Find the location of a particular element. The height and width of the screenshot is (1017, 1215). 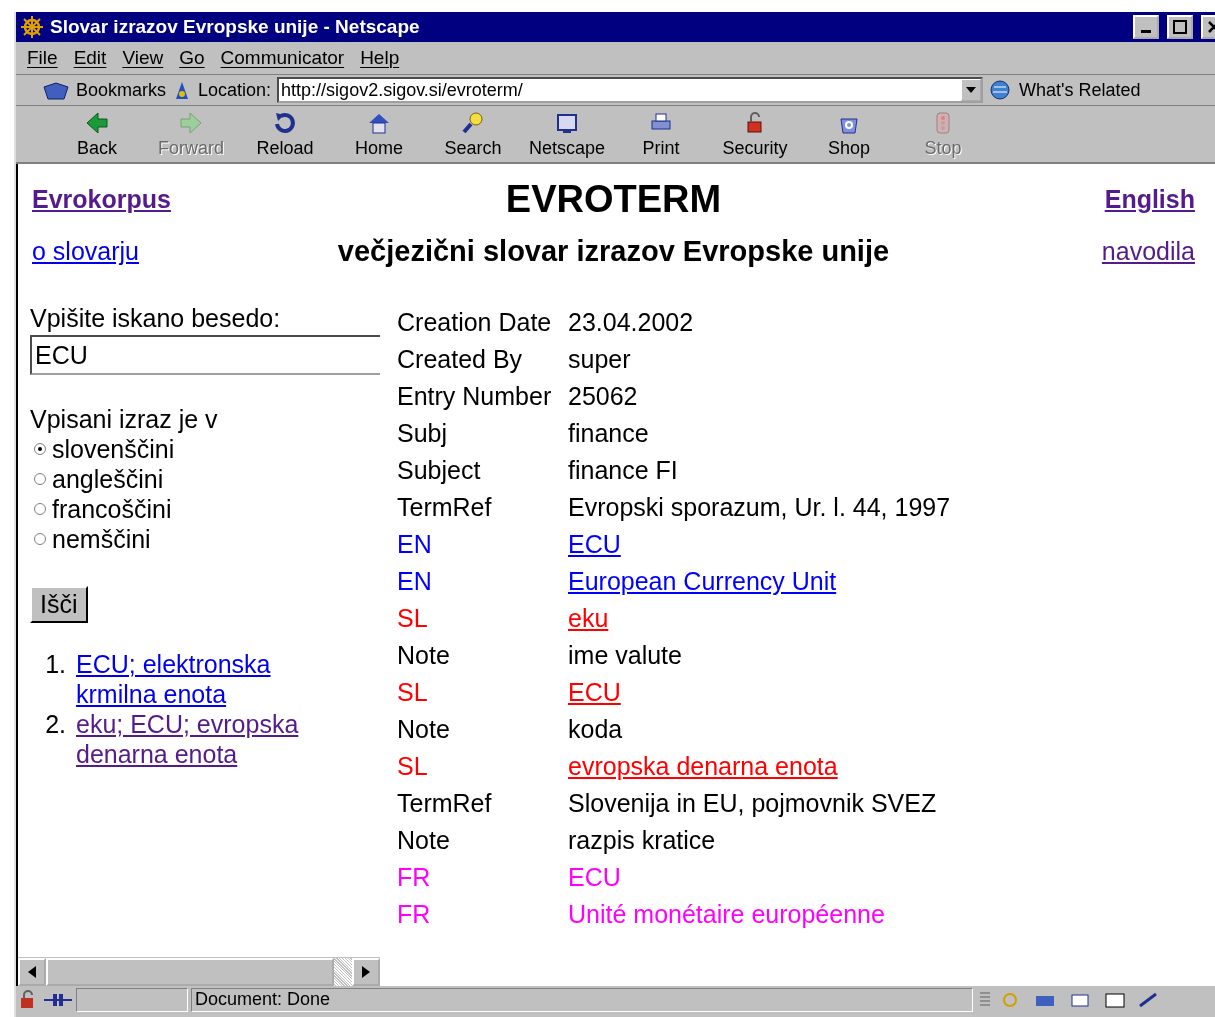

window-title: Slovar izrazov Evropske unije - Netscape is located at coordinates (235, 27).